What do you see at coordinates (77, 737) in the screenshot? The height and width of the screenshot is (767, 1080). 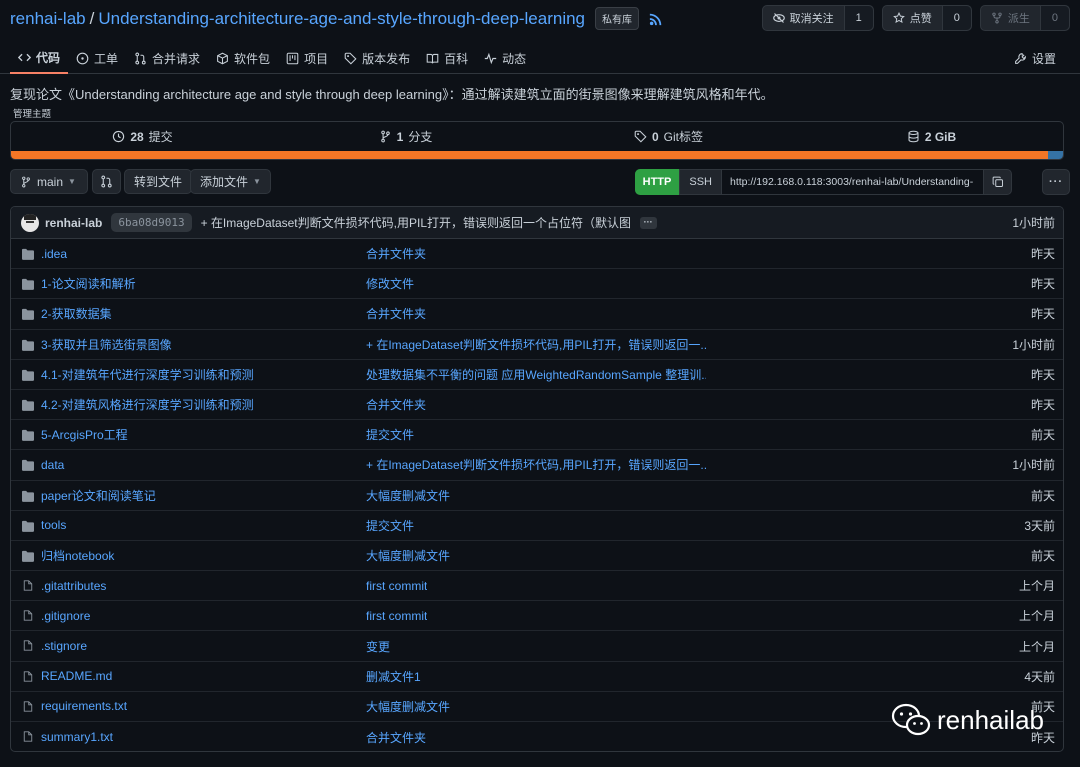 I see `file-name-link: summary1.txt` at bounding box center [77, 737].